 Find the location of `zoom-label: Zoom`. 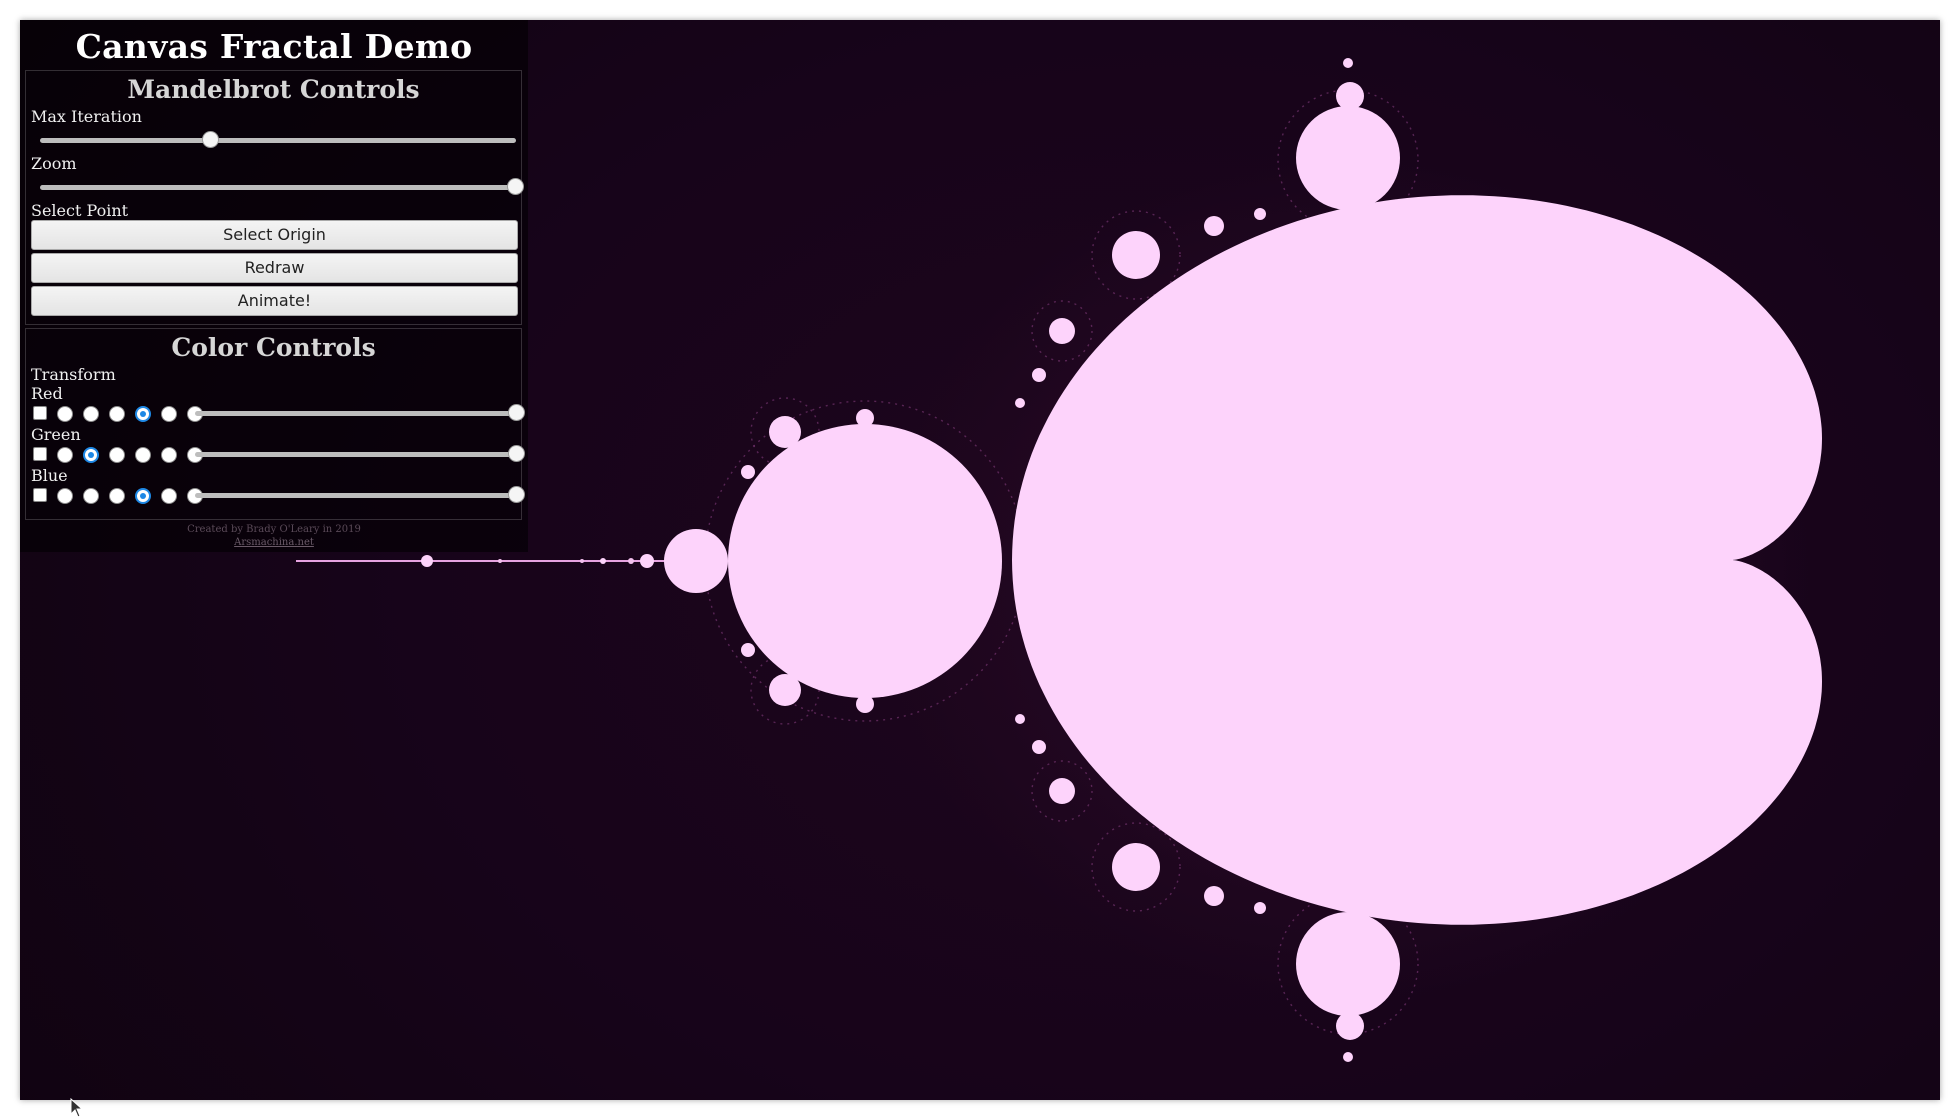

zoom-label: Zoom is located at coordinates (54, 163).